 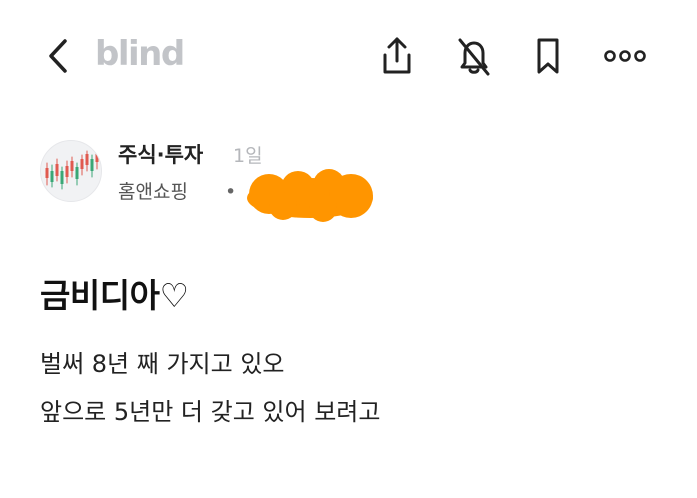 I want to click on bookmark-icon, so click(x=548, y=56).